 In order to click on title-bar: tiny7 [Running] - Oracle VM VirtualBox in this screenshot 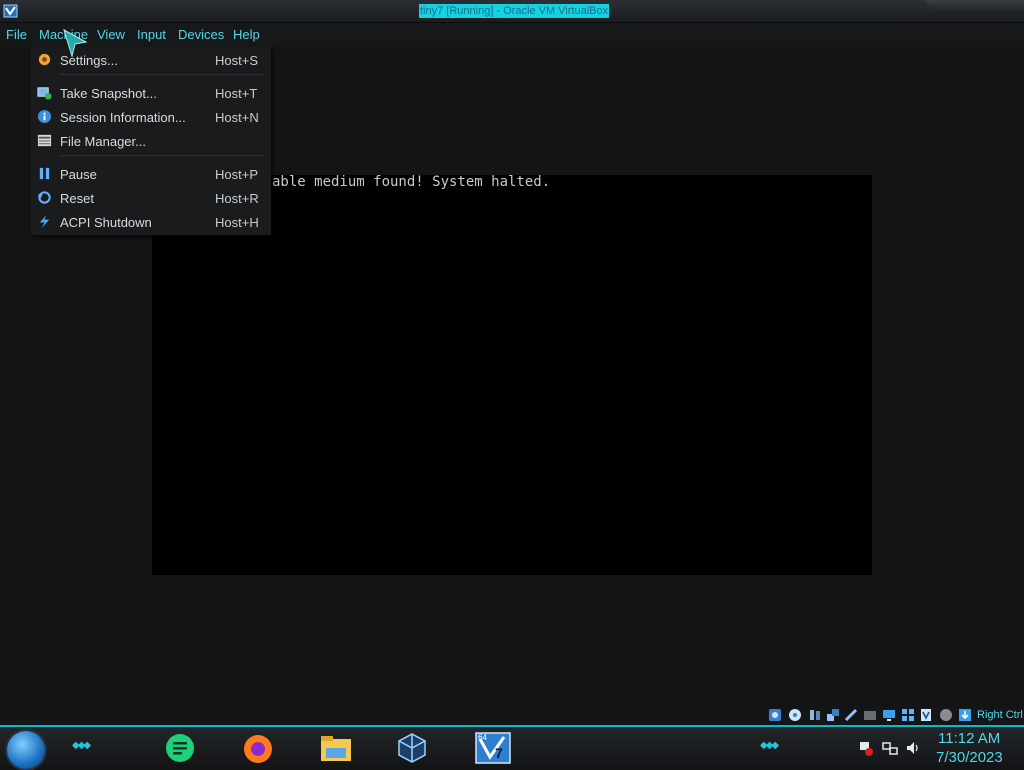, I will do `click(512, 11)`.